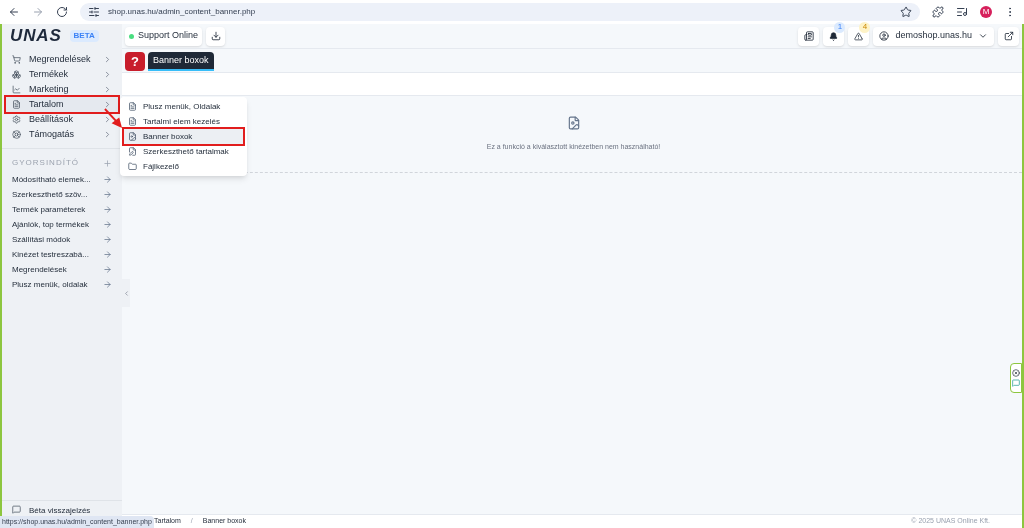 The width and height of the screenshot is (1024, 528). Describe the element at coordinates (906, 12) in the screenshot. I see `bookmark-star-icon` at that location.